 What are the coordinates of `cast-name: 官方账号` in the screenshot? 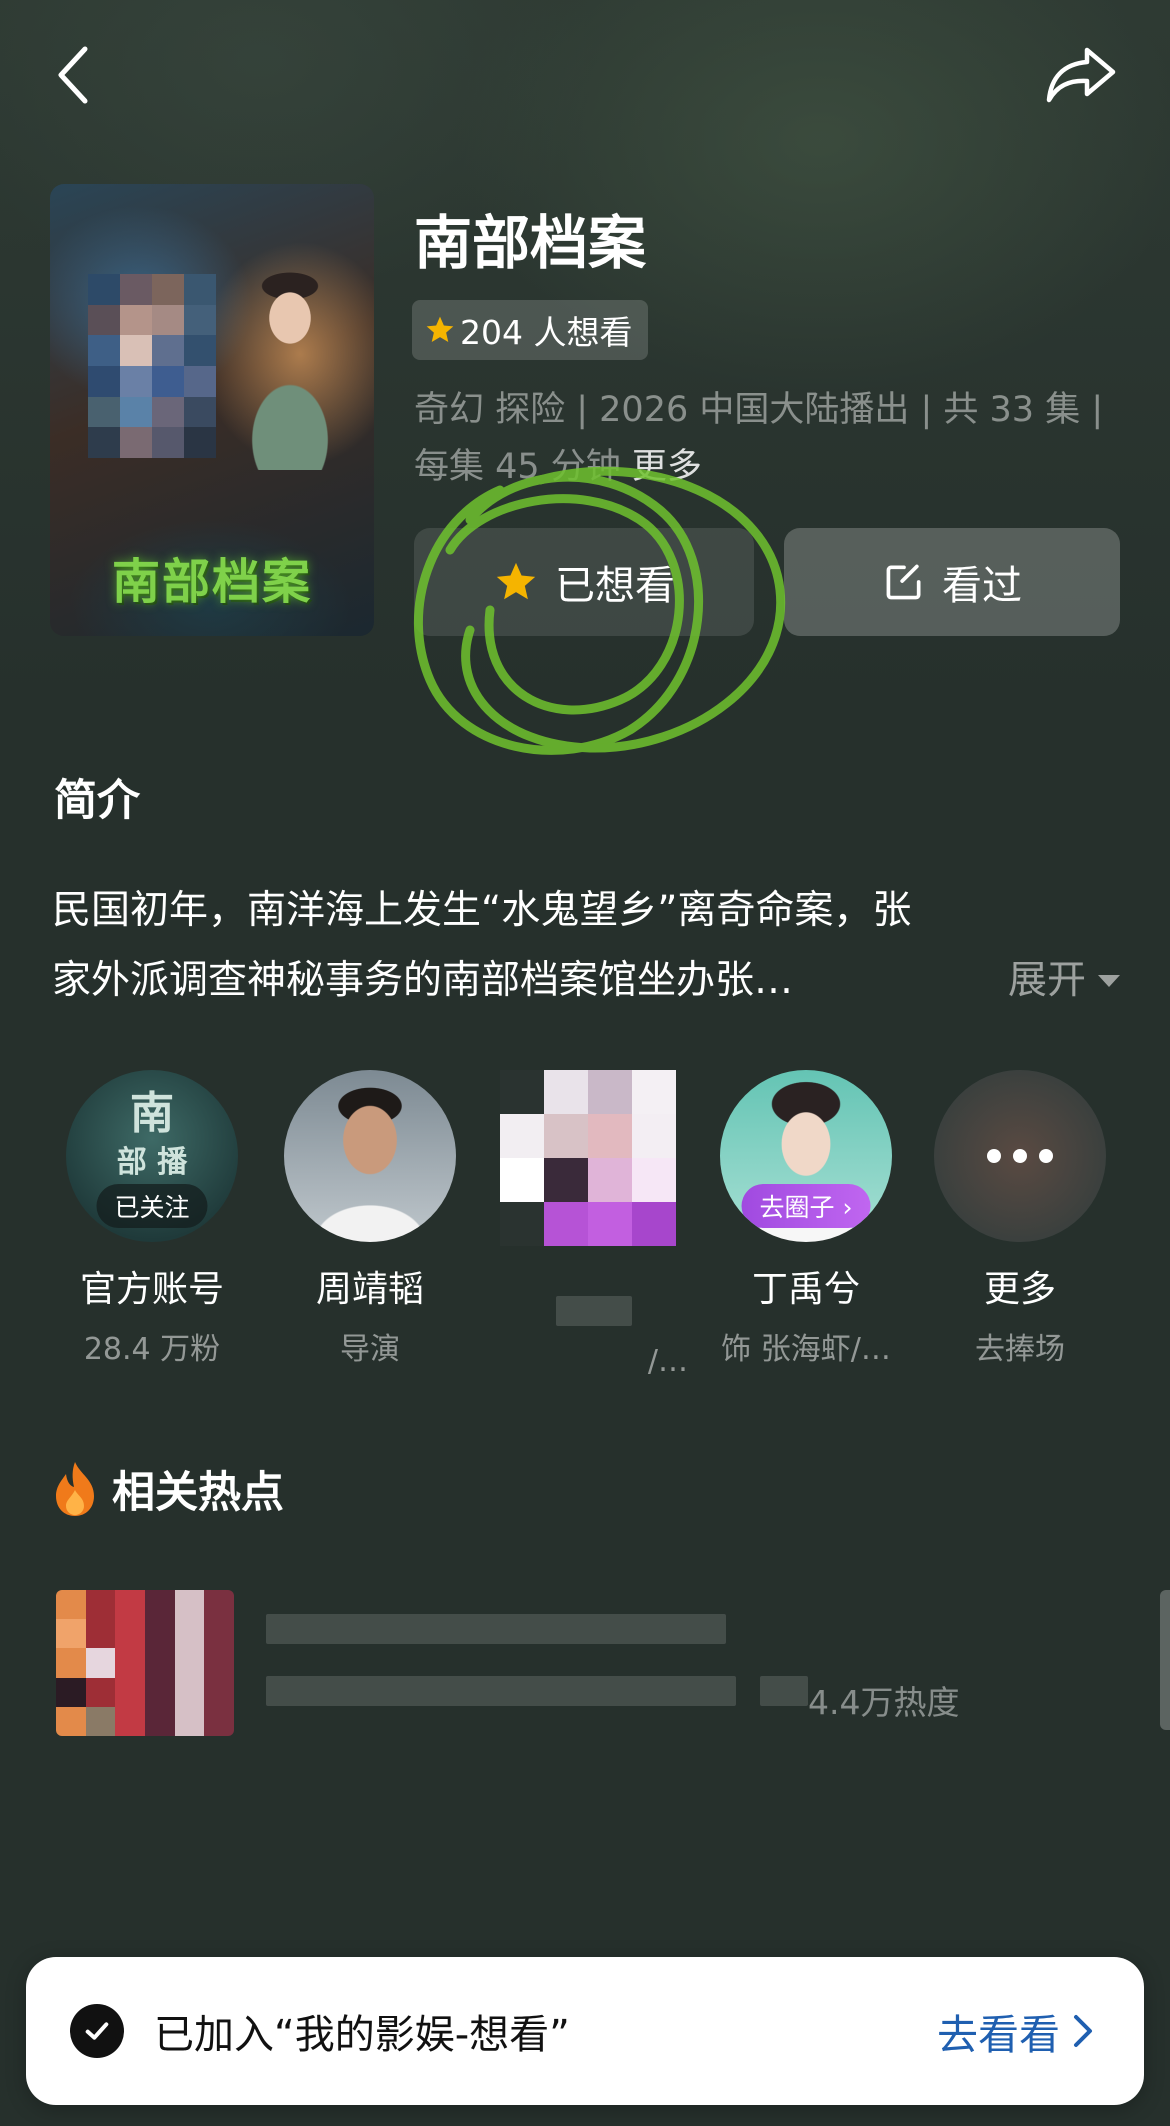 It's located at (151, 1289).